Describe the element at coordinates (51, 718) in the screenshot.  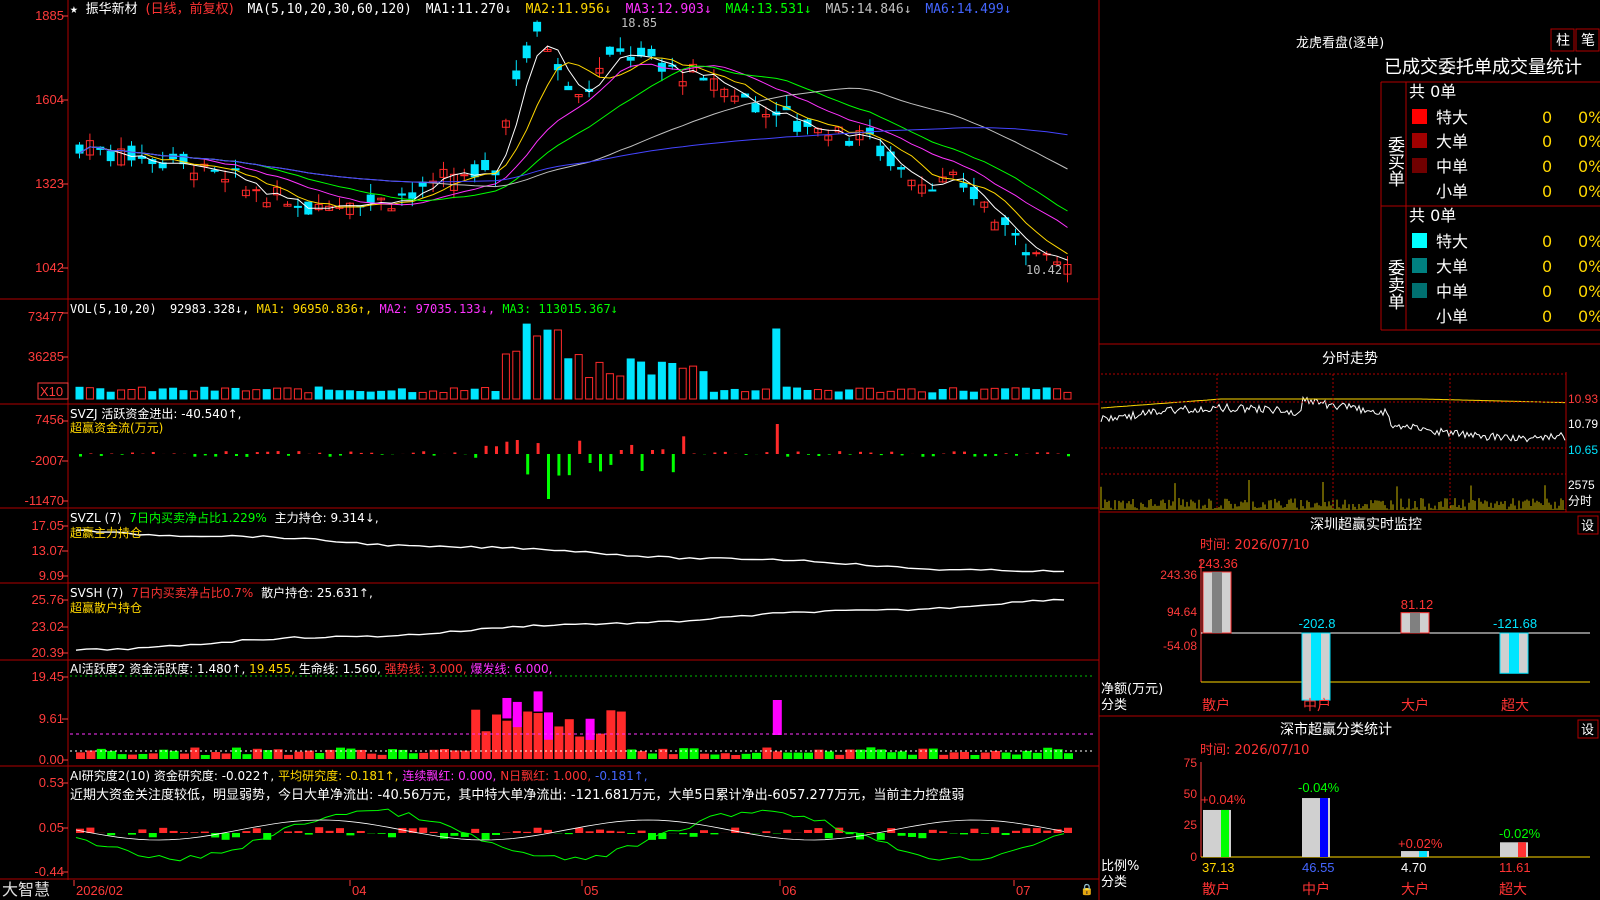
I see `ai1-axis-label: 9.61` at that location.